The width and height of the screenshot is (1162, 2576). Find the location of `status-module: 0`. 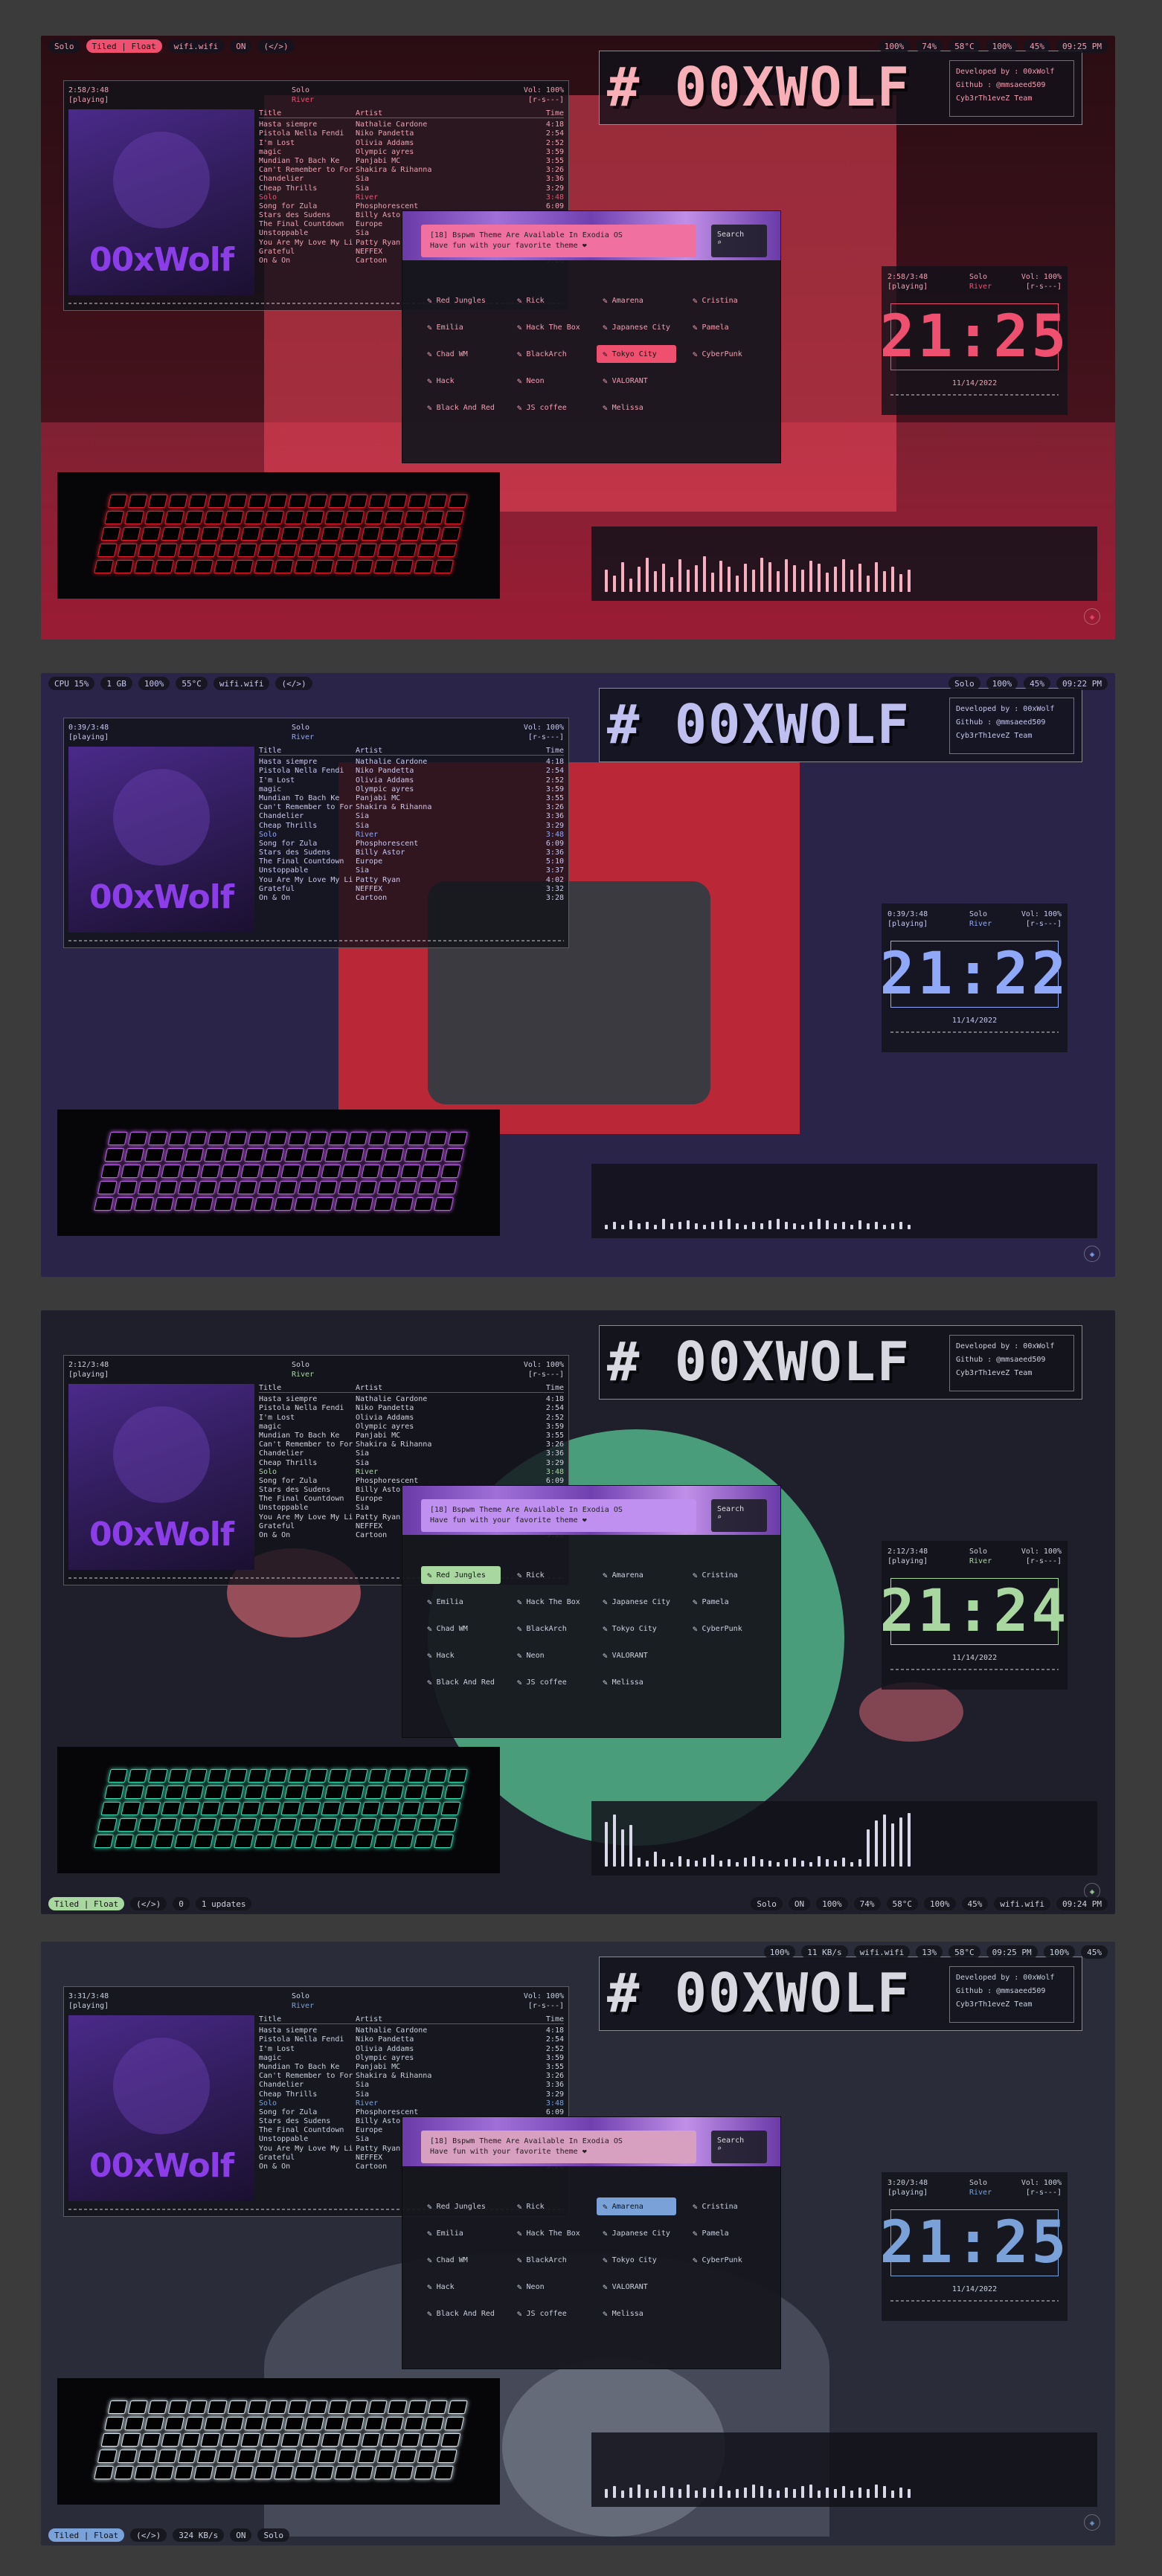

status-module: 0 is located at coordinates (181, 1903).